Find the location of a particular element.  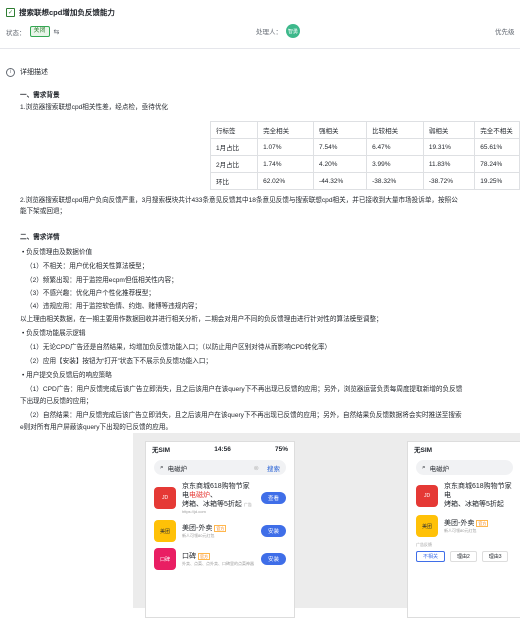

list-item: • 用户提交负反馈后的响应策略 is located at coordinates (67, 375).